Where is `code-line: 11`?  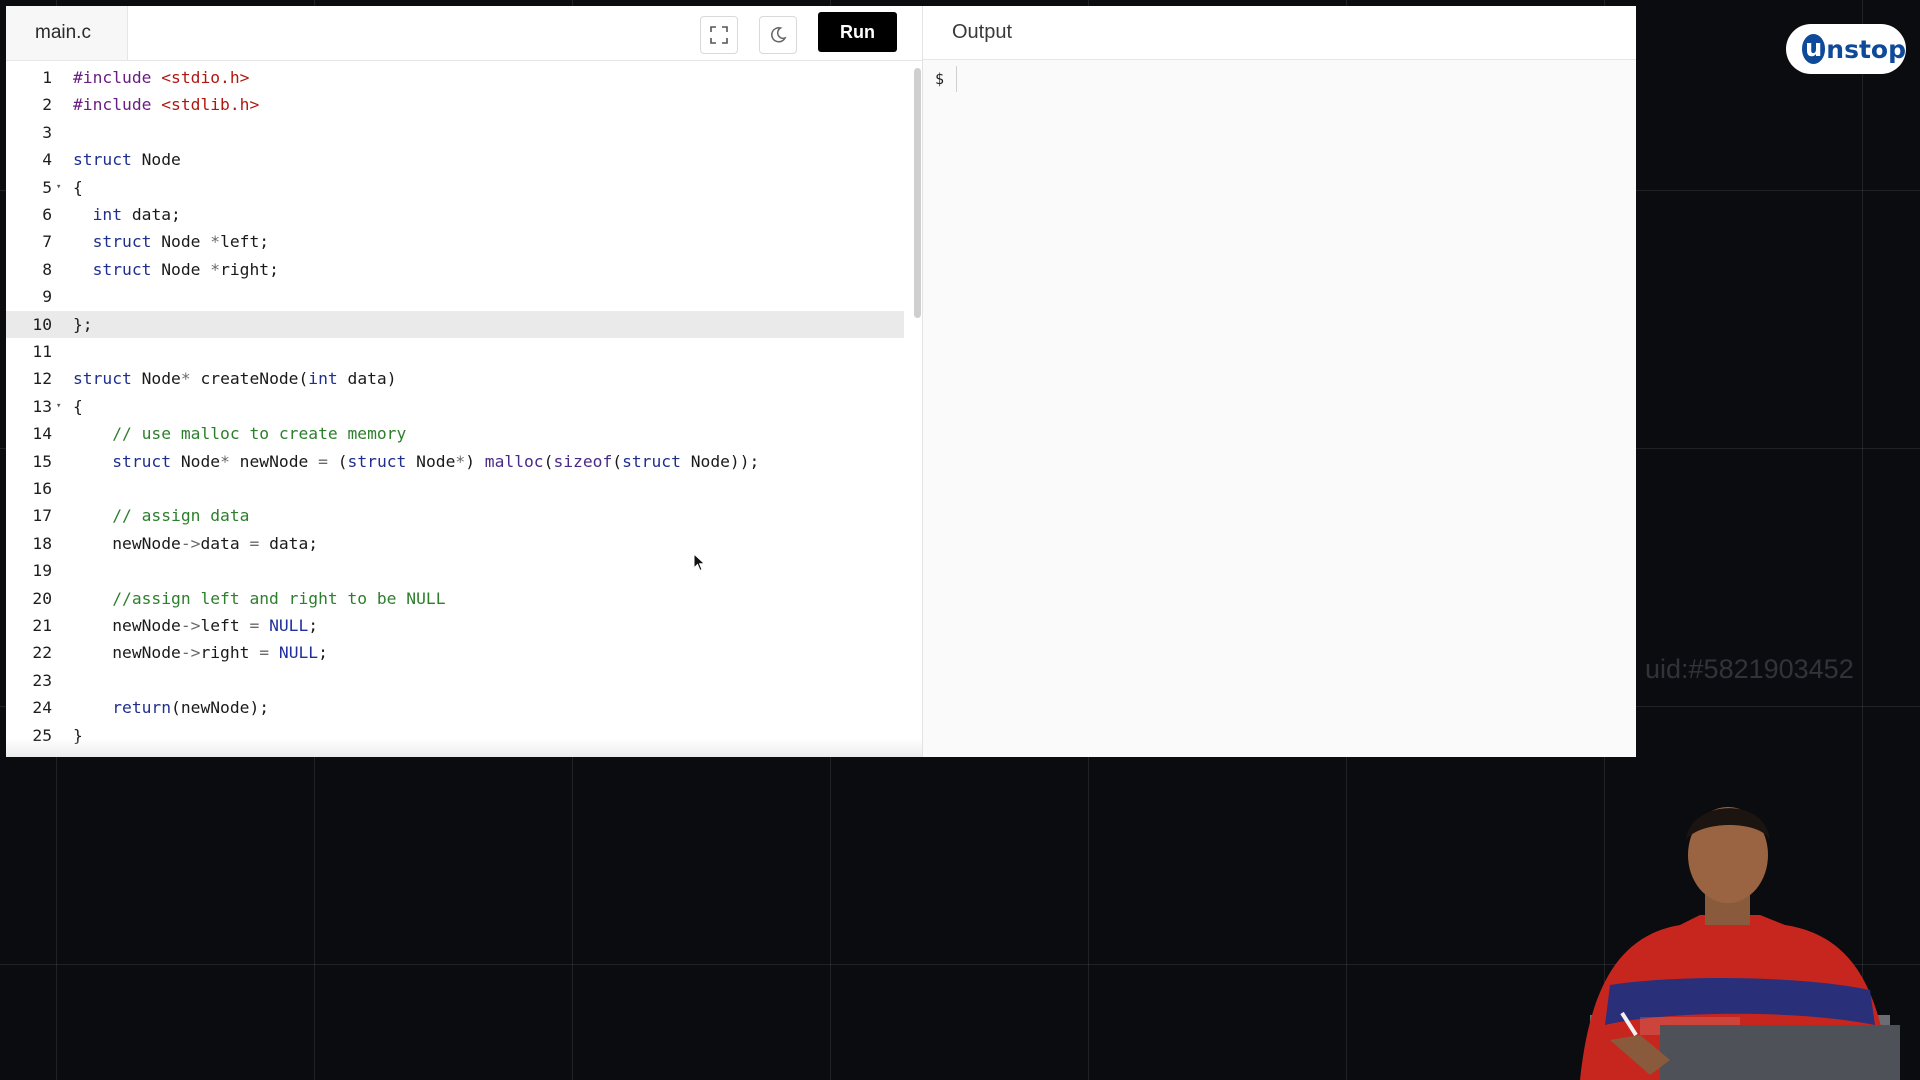 code-line: 11 is located at coordinates (455, 351).